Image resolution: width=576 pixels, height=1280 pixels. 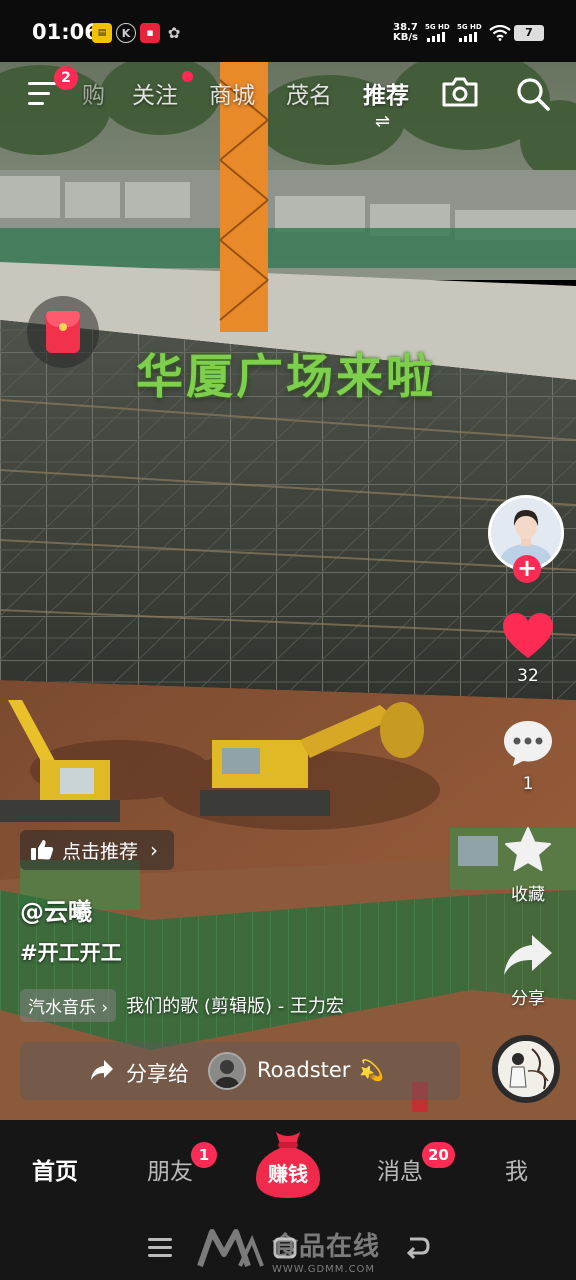 I want to click on watermark-url: WWW.GDMM.COM, so click(x=324, y=1269).